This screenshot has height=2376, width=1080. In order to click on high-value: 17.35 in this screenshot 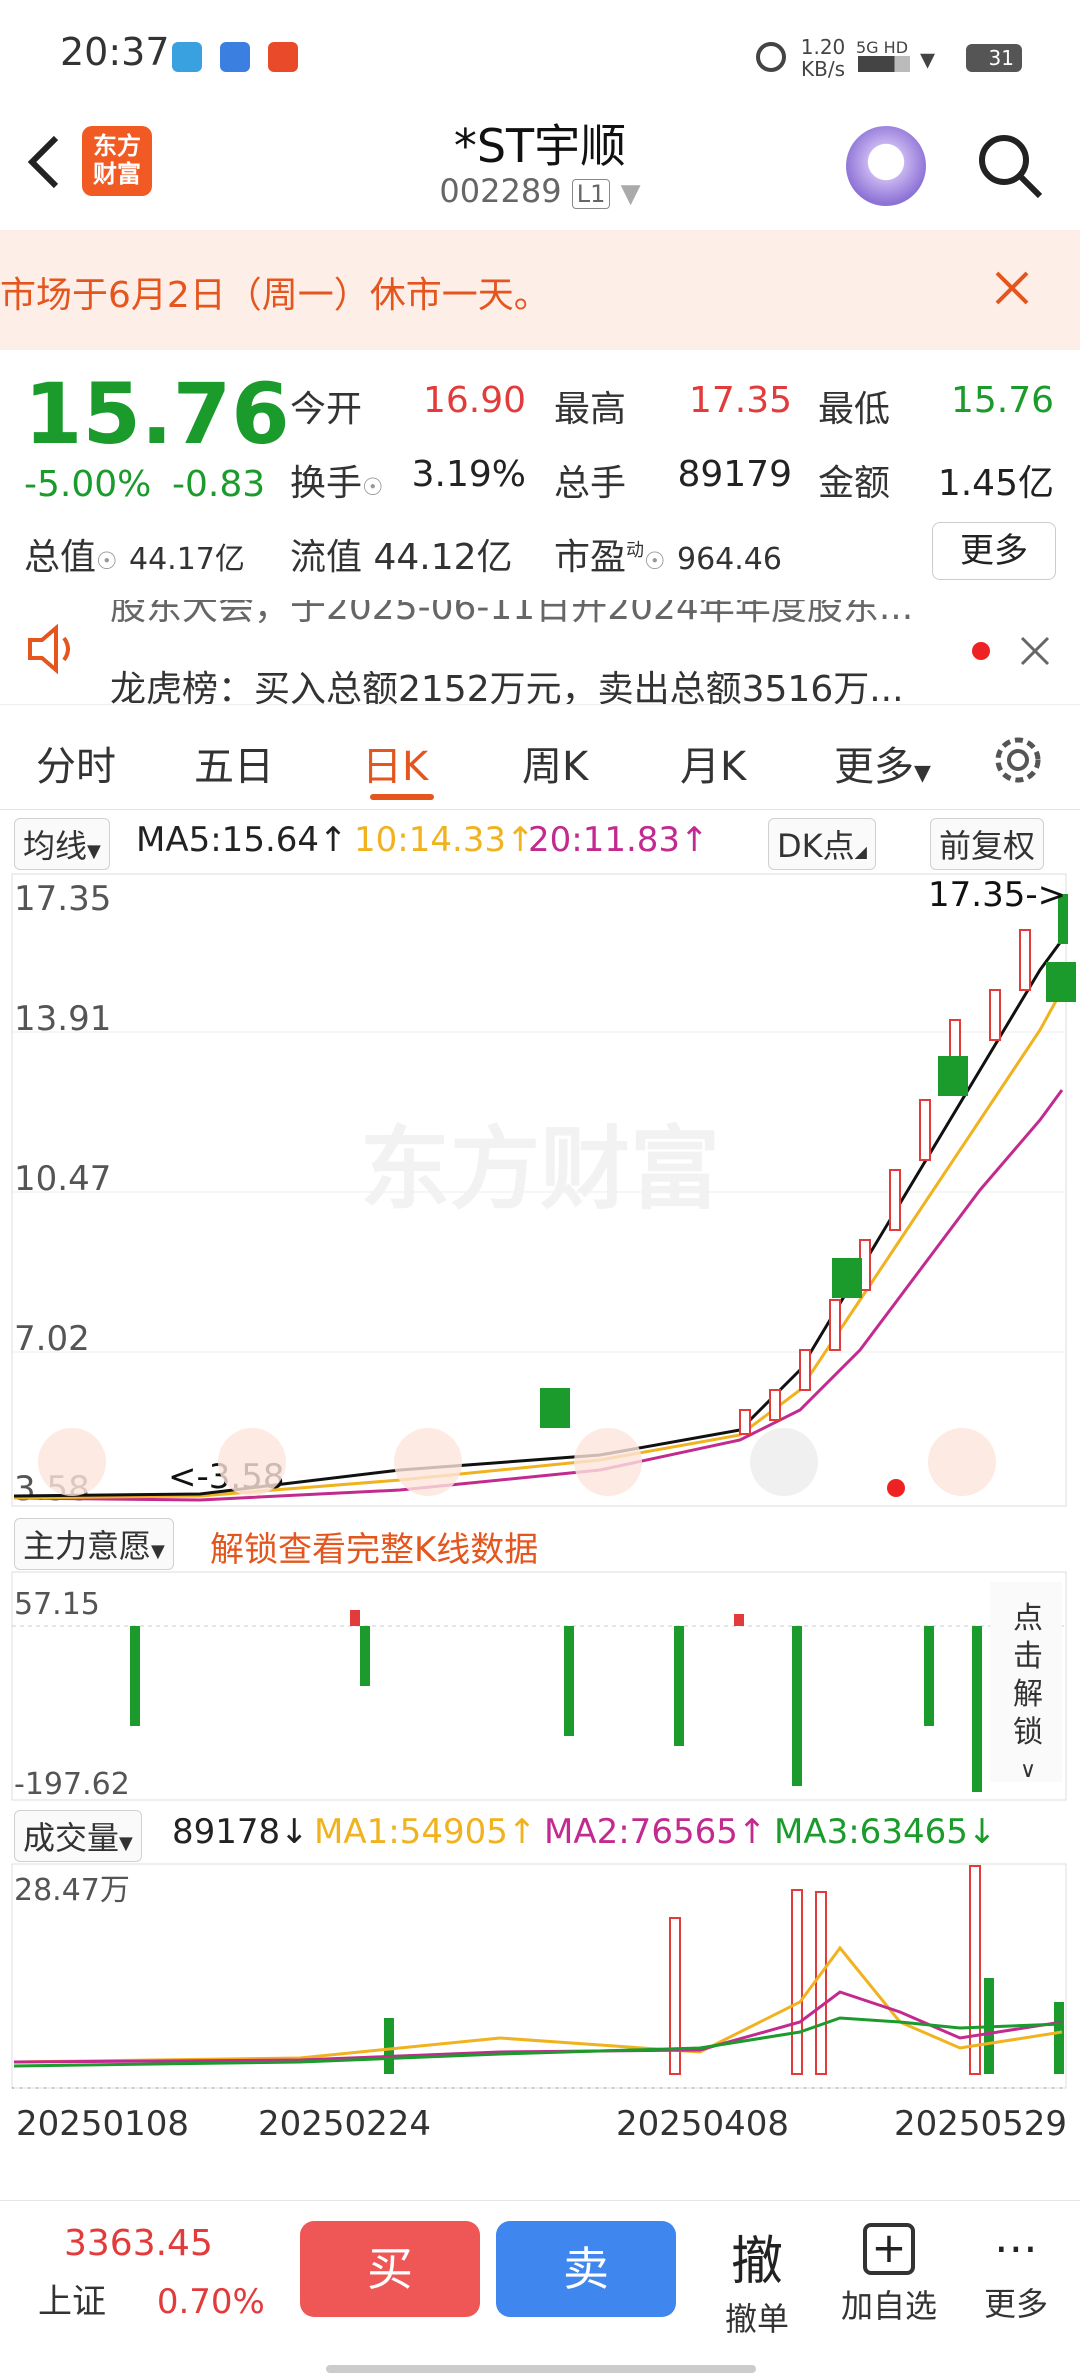, I will do `click(740, 400)`.